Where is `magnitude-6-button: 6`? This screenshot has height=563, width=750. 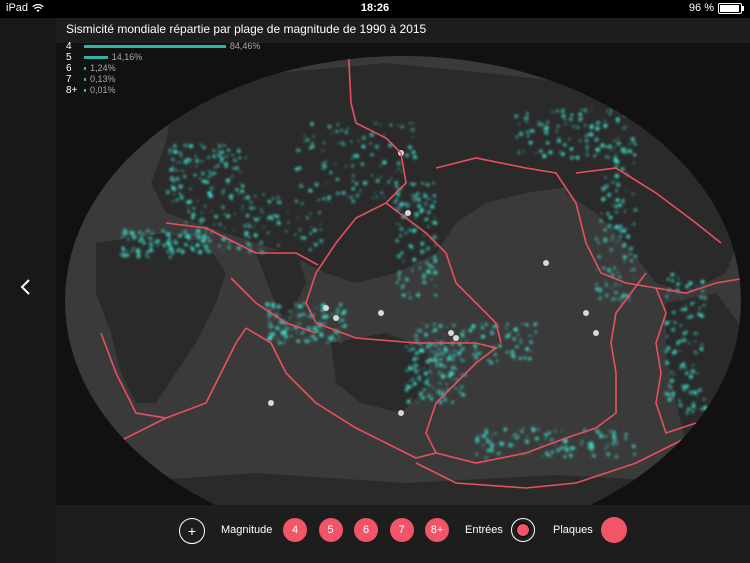
magnitude-6-button: 6 is located at coordinates (366, 530).